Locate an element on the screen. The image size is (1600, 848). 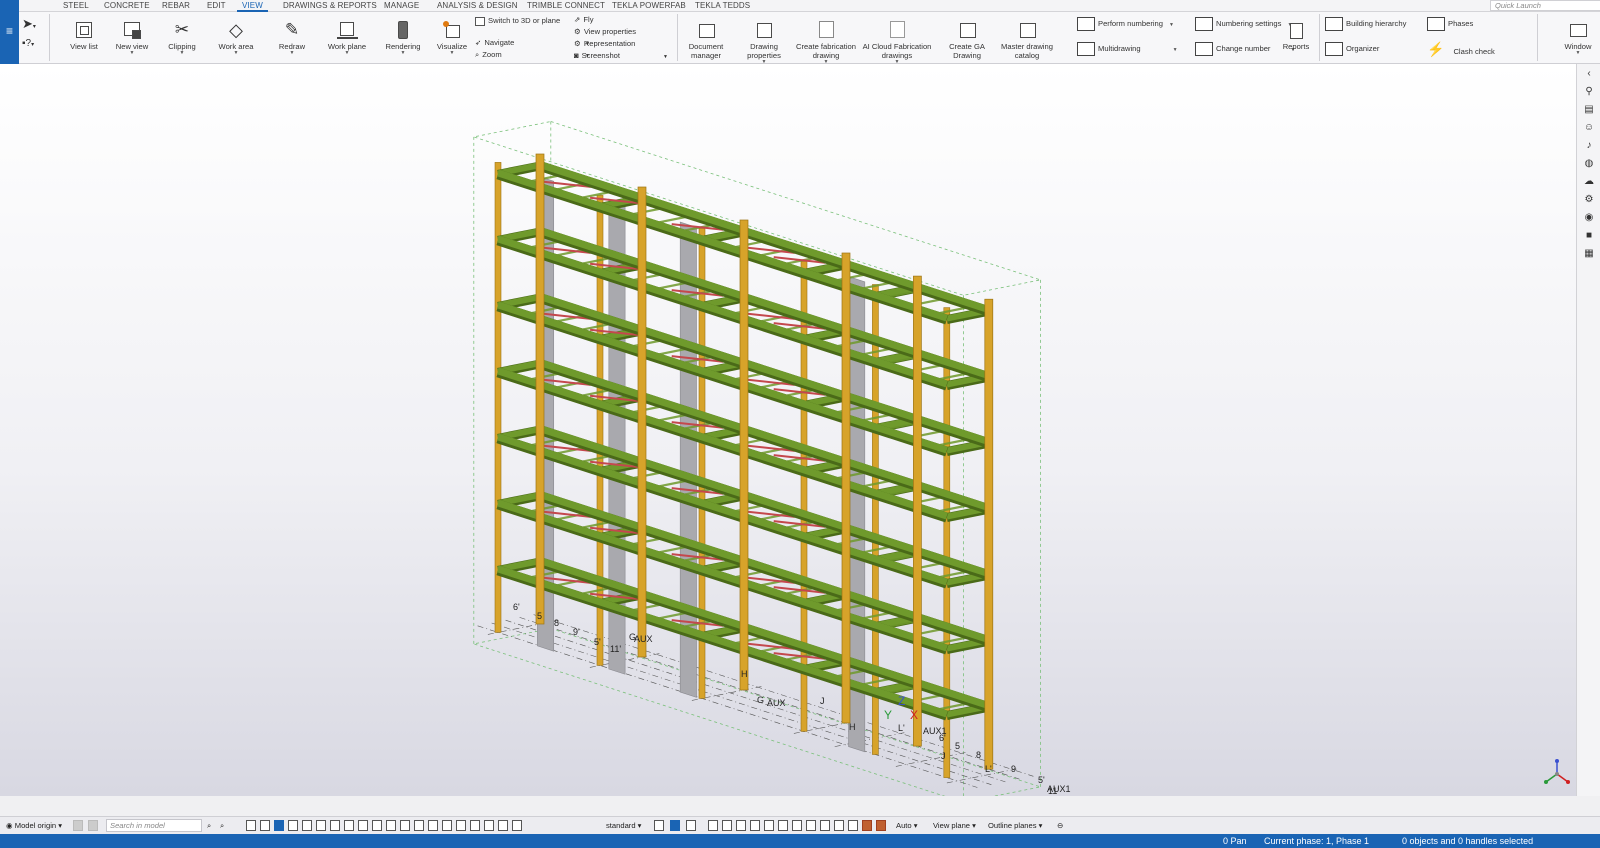
collapse-chevron-icon: ‹ is located at coordinates (1589, 74).